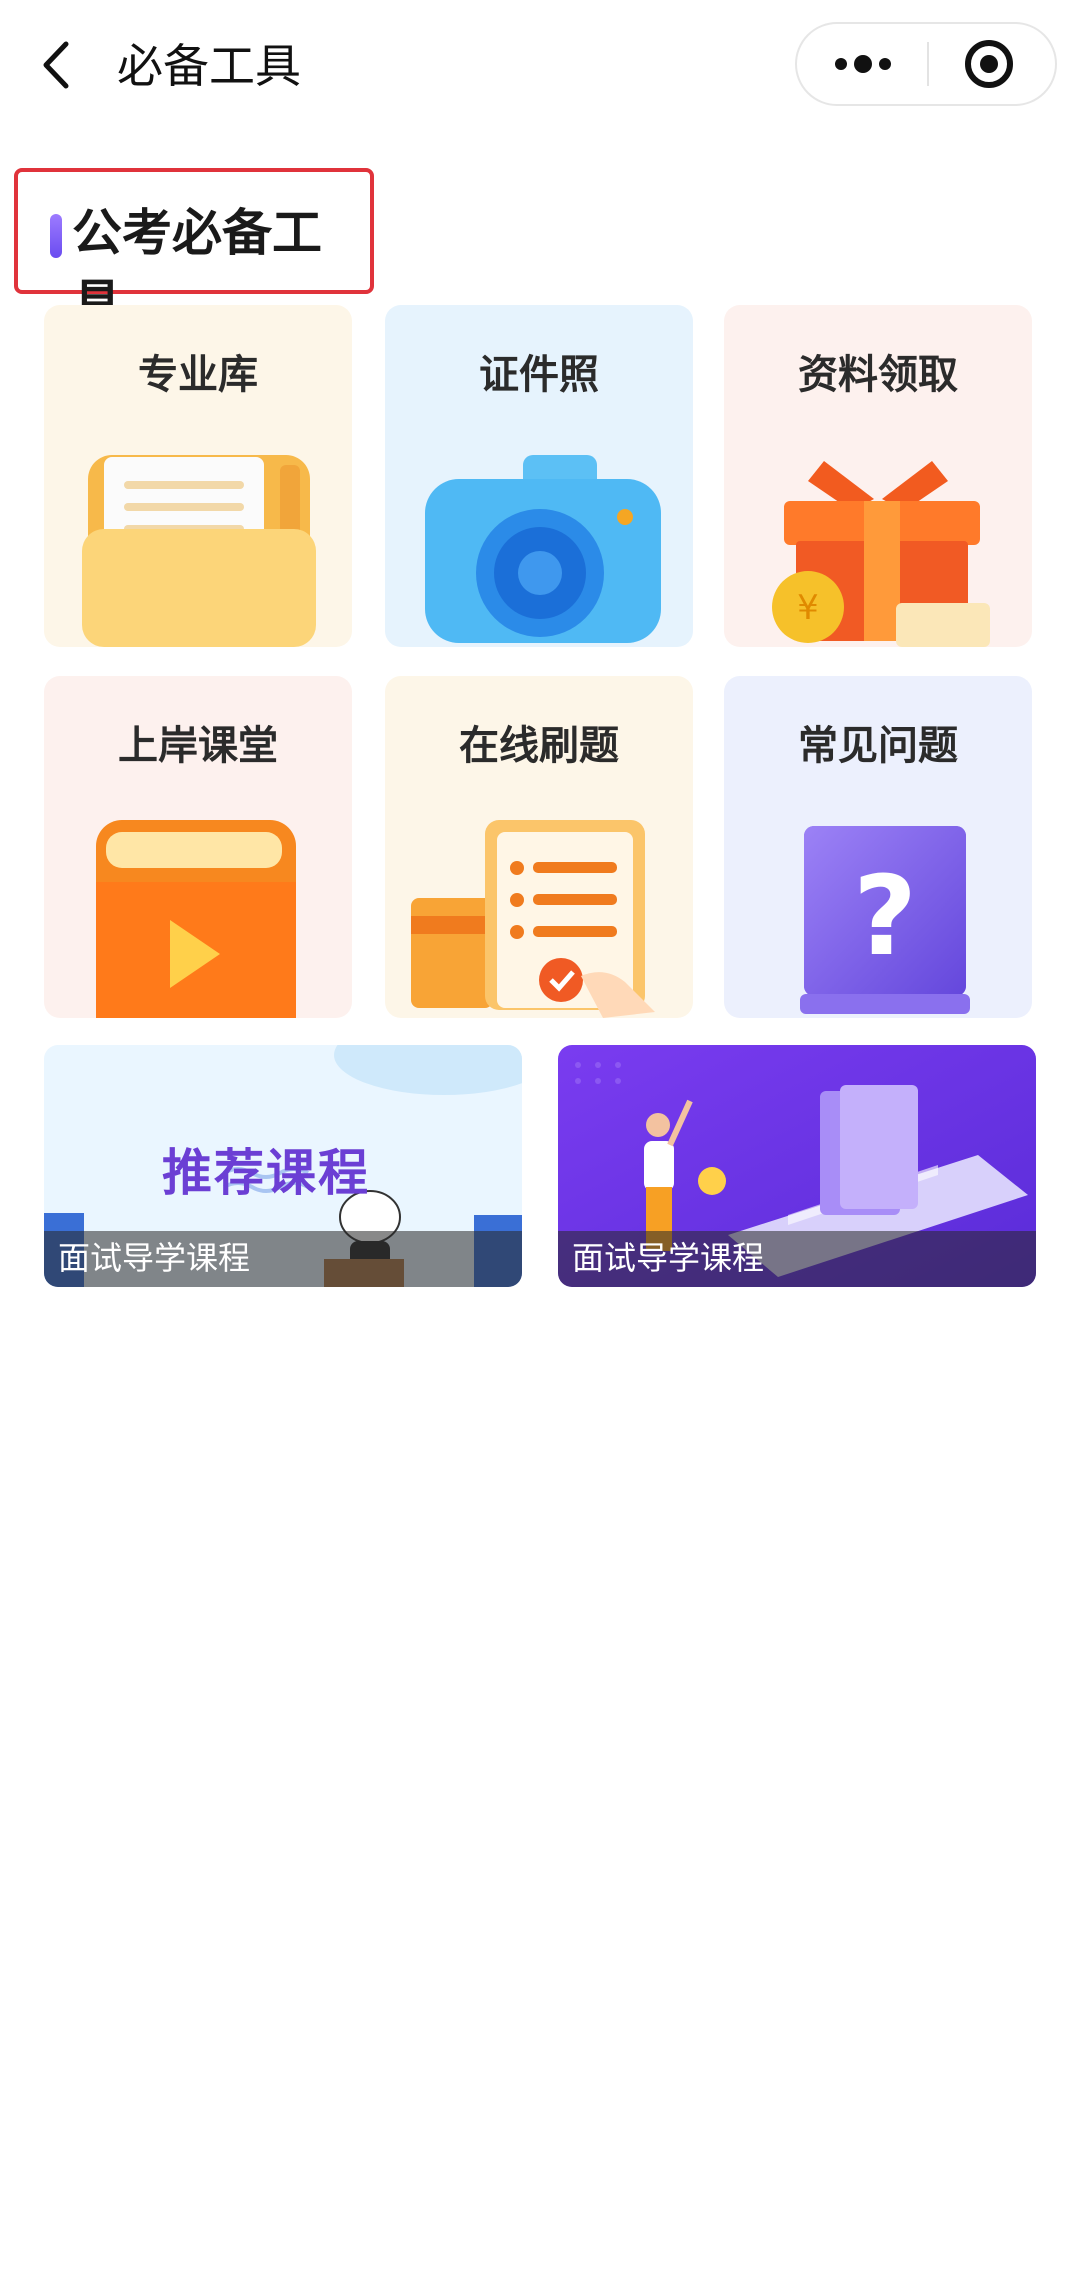 The height and width of the screenshot is (2289, 1080). I want to click on target-circle-icon, so click(989, 64).